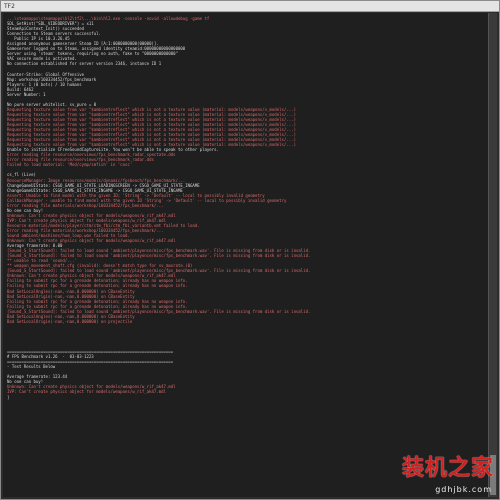 Image resolution: width=500 pixels, height=500 pixels. Describe the element at coordinates (250, 6) in the screenshot. I see `window-titlebar: TF2` at that location.